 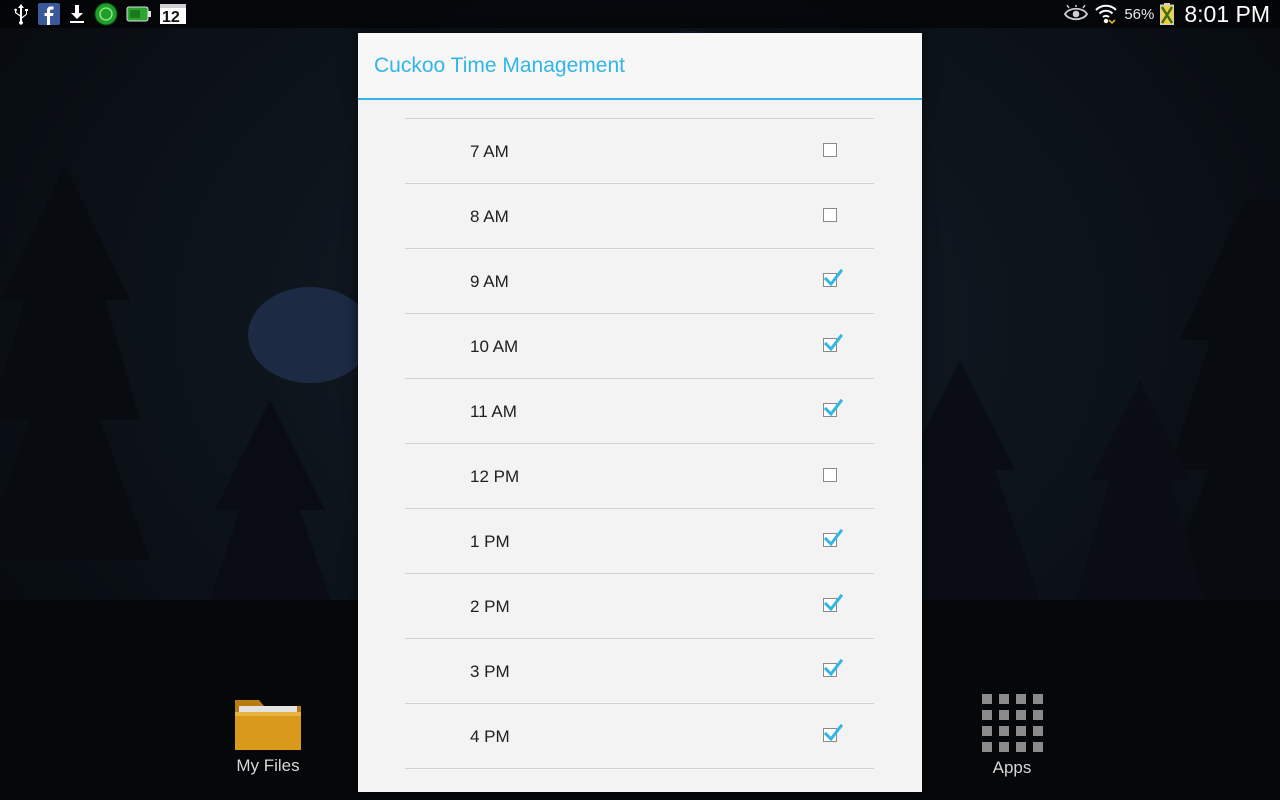 I want to click on calendar-day-text: 12, so click(x=171, y=17).